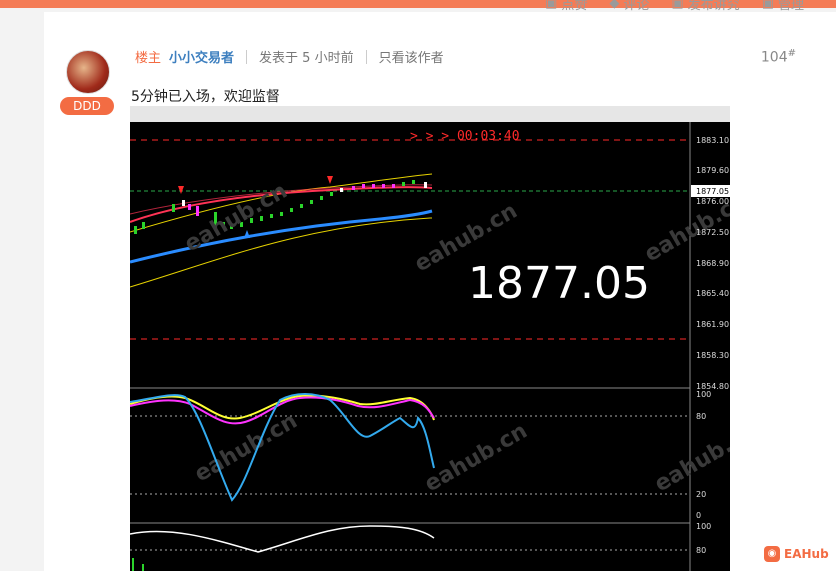 The image size is (836, 571). Describe the element at coordinates (201, 56) in the screenshot. I see `author-link: 小小交易者` at that location.